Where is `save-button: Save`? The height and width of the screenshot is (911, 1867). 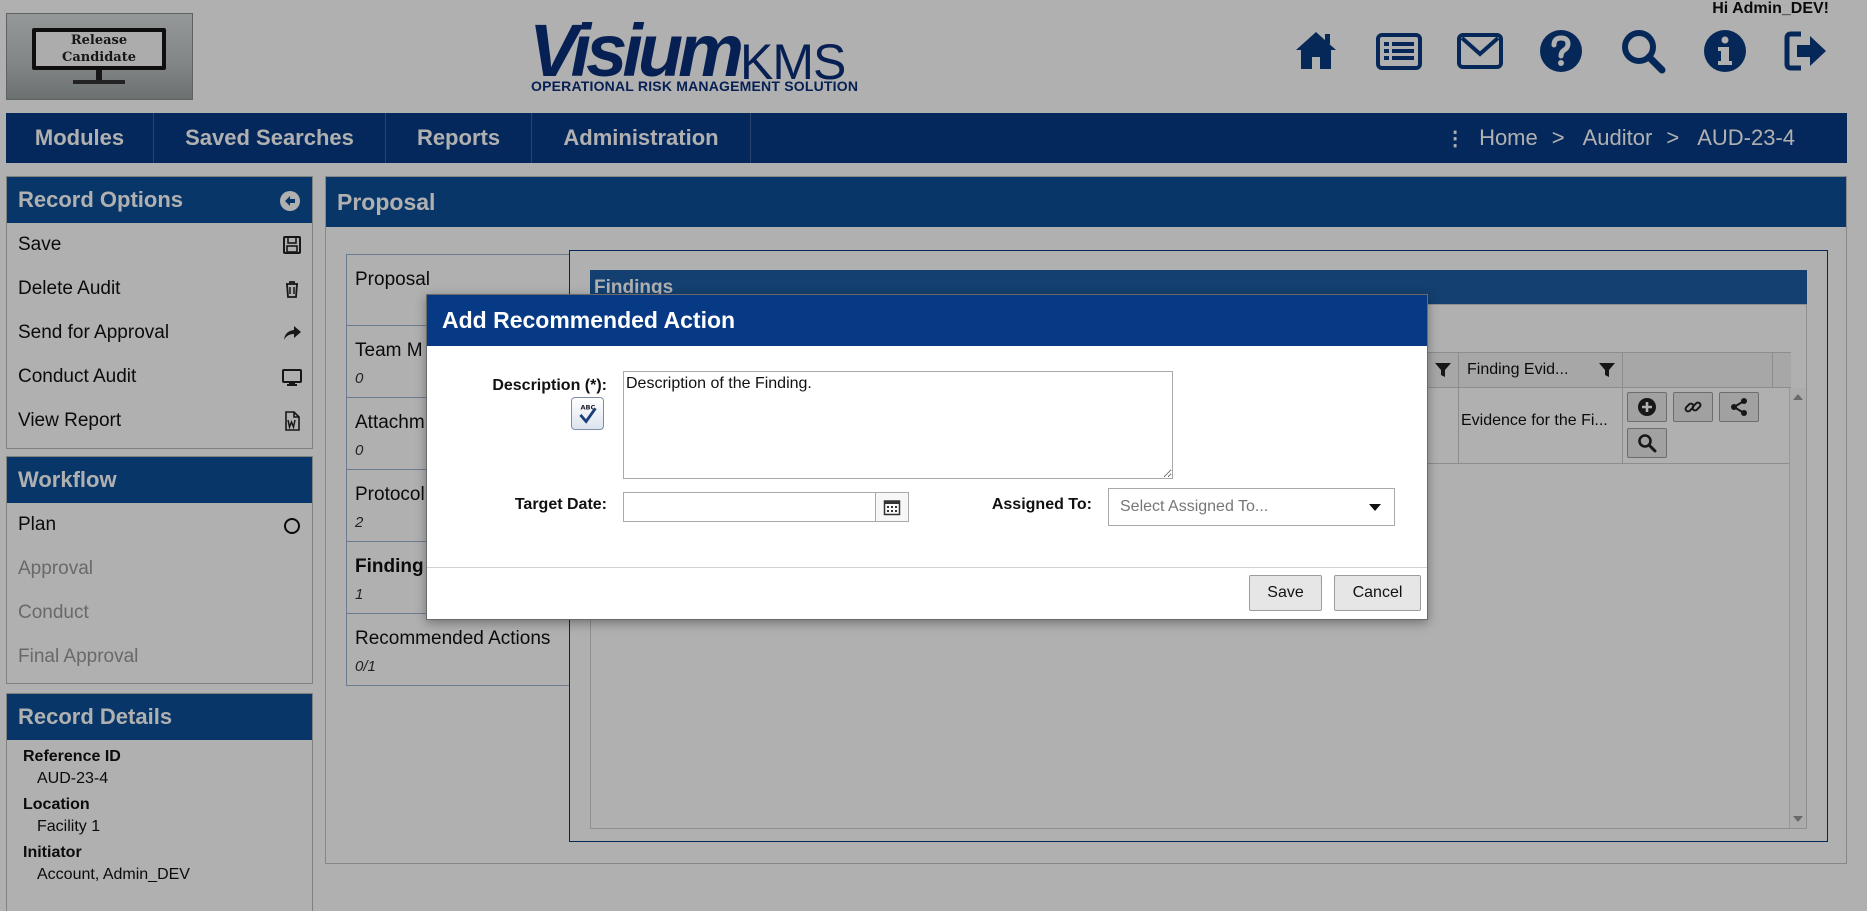 save-button: Save is located at coordinates (1285, 593).